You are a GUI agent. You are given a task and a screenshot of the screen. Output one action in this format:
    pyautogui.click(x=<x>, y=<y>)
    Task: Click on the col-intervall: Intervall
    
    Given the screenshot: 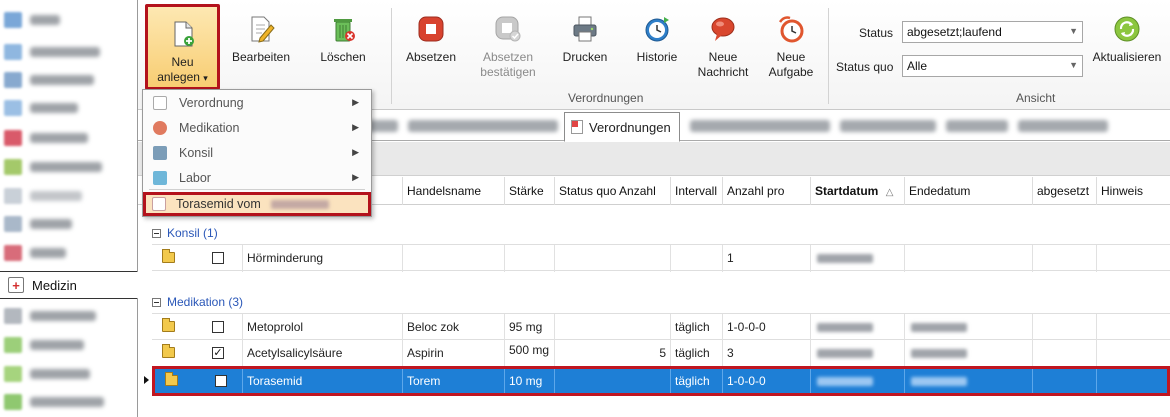 What is the action you would take?
    pyautogui.click(x=696, y=191)
    